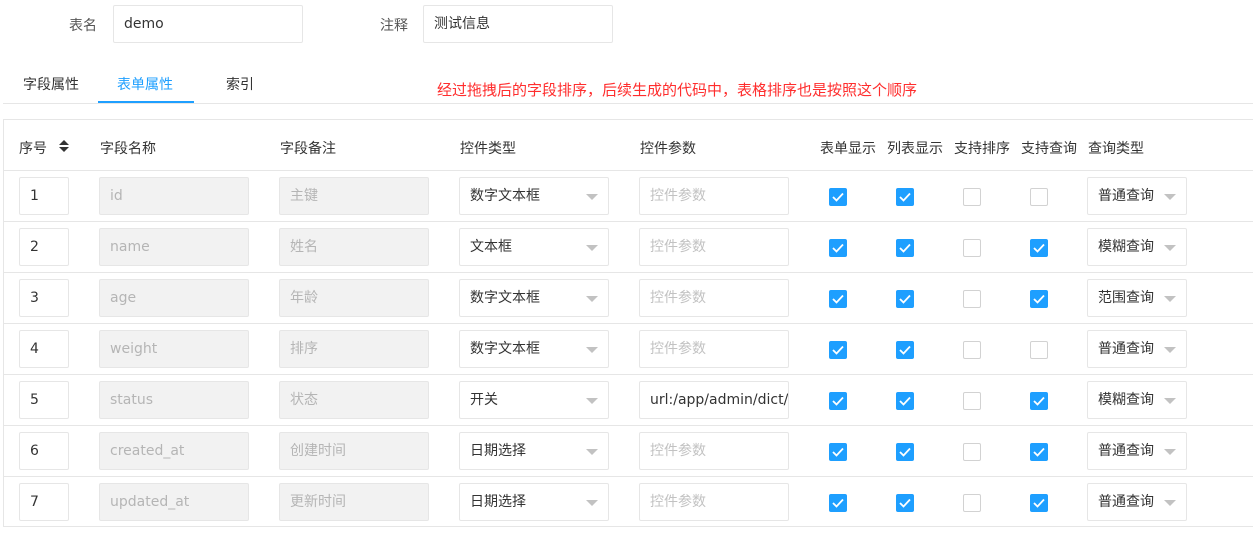 This screenshot has height=552, width=1253. I want to click on index-input: 2, so click(44, 247).